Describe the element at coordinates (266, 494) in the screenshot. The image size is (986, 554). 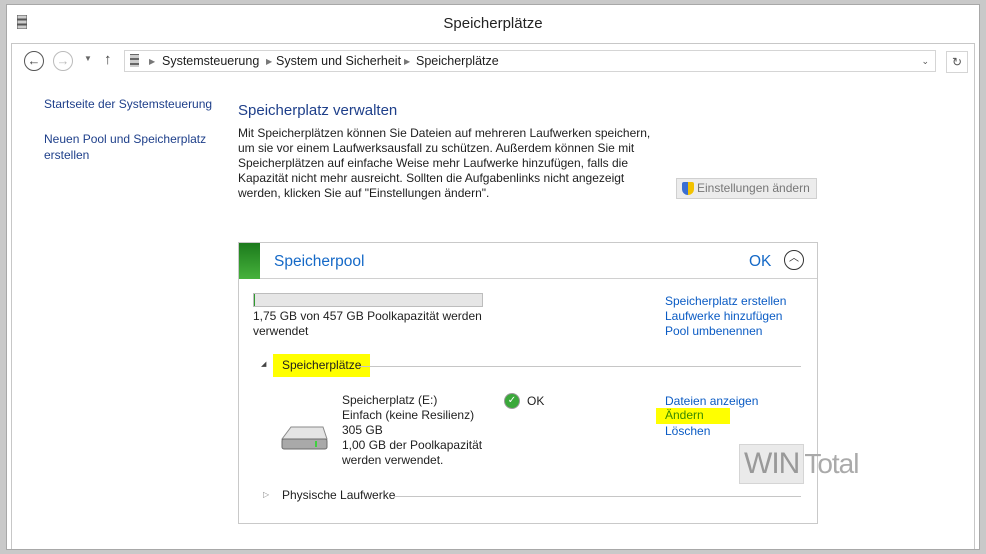
I see `collapsed-triangle-icon: ▷` at that location.